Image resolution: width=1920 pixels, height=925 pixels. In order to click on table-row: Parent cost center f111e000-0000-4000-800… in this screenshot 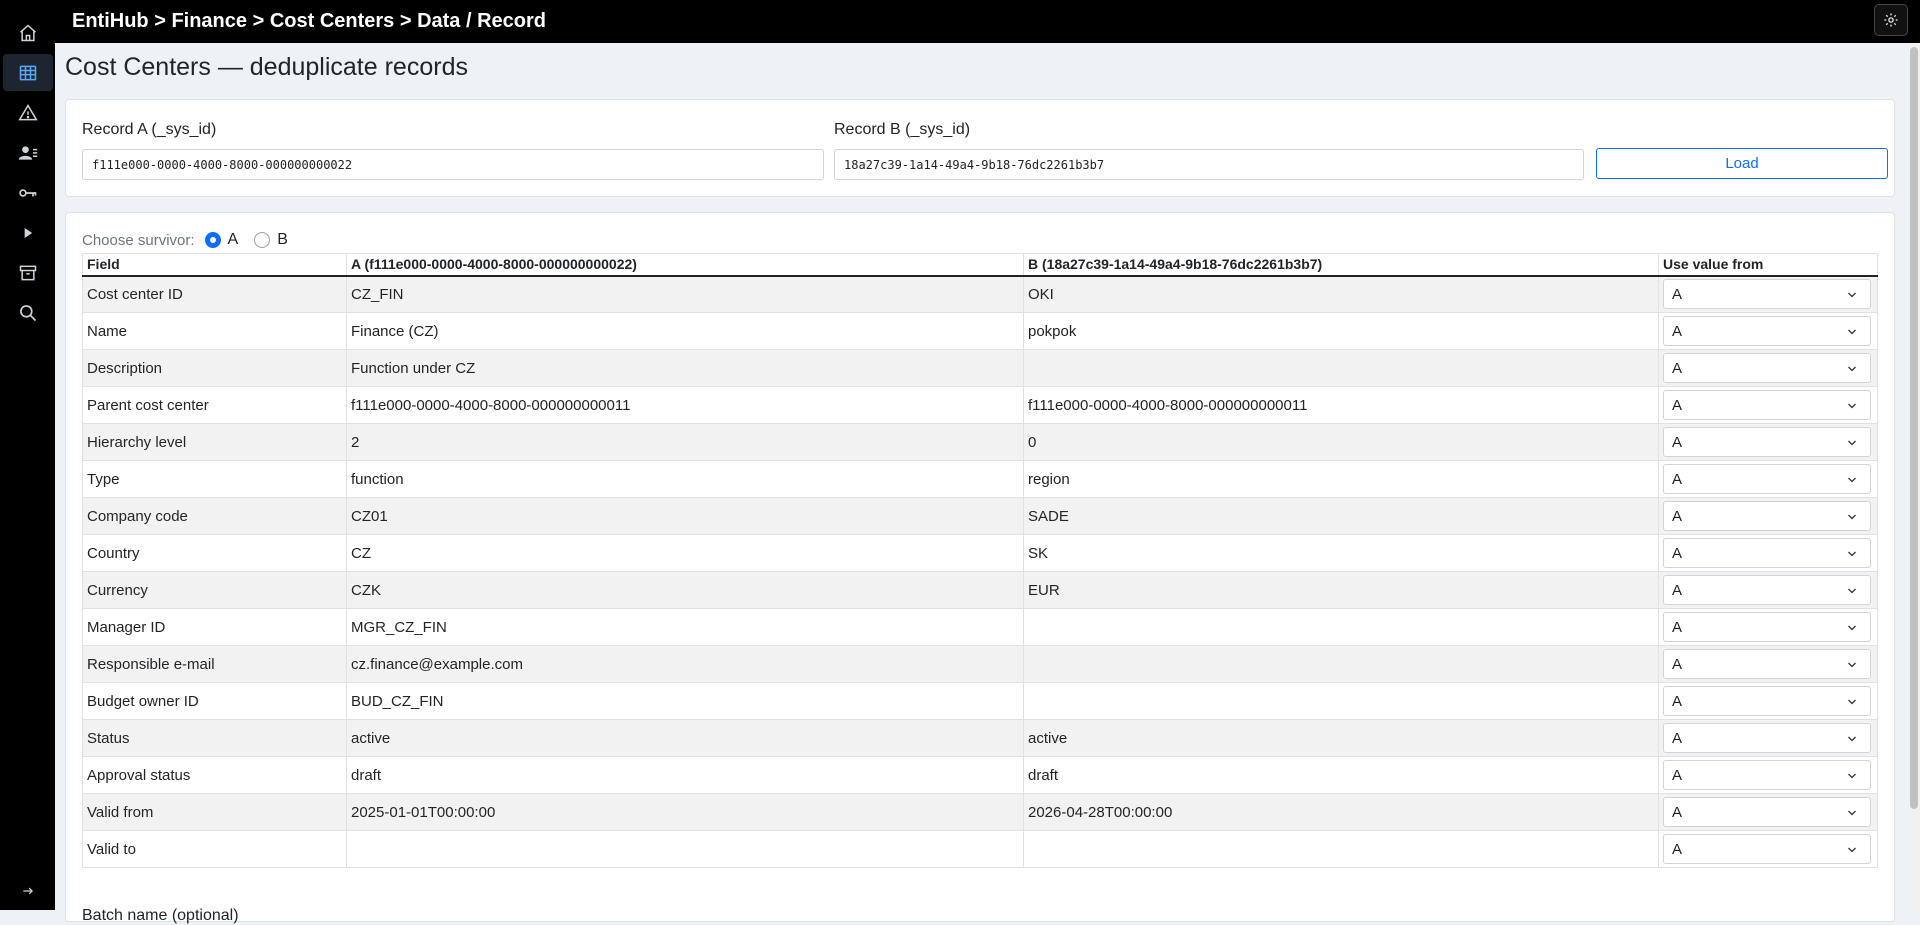, I will do `click(980, 405)`.